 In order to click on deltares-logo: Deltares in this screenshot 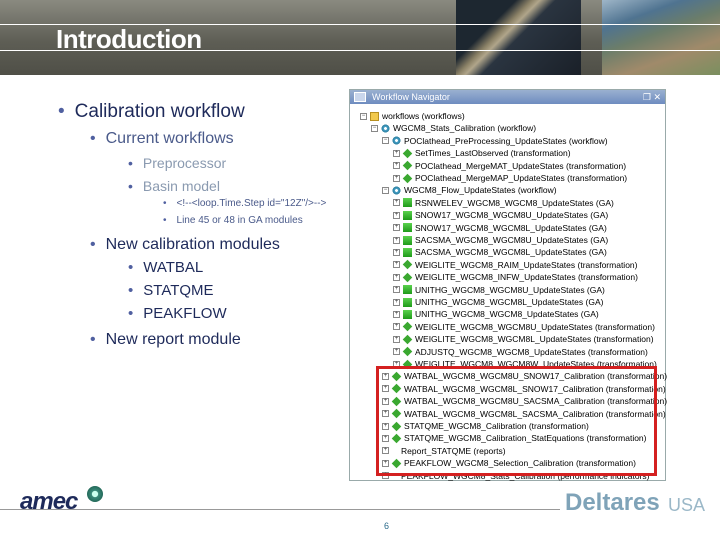, I will do `click(612, 502)`.